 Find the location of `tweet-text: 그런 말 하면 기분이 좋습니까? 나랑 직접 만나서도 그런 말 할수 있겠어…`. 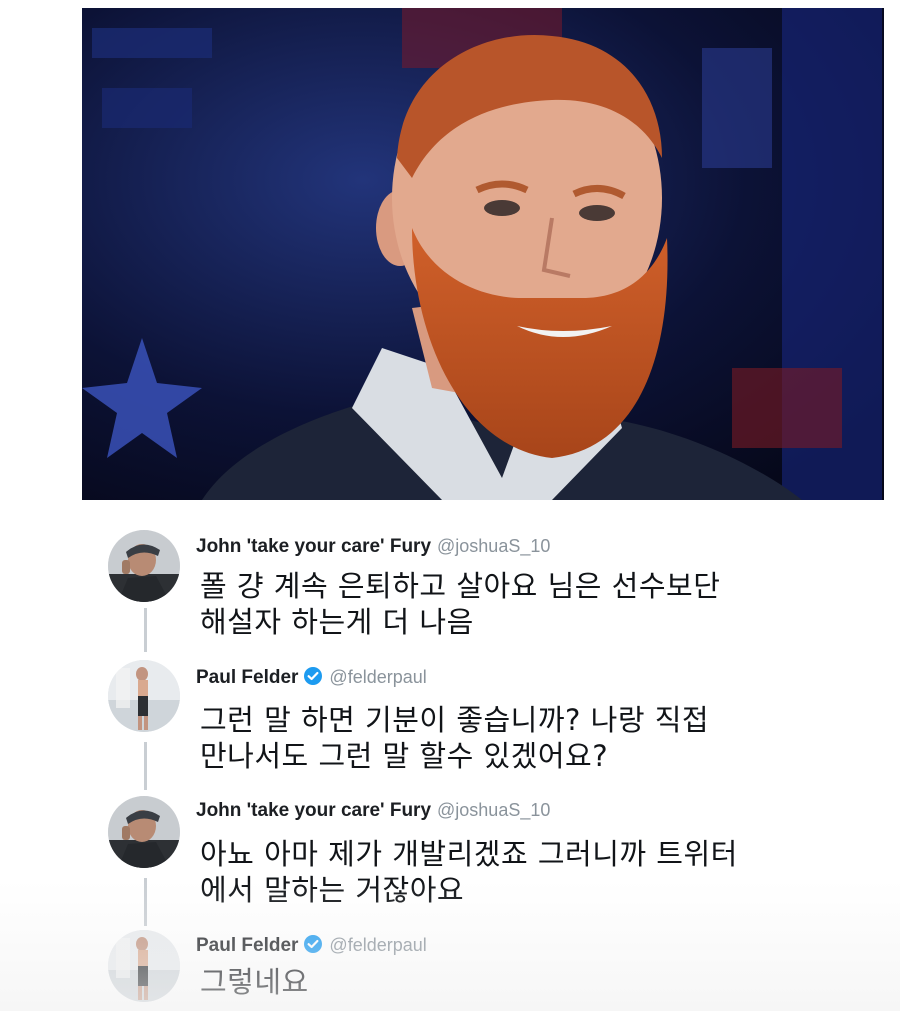

tweet-text: 그런 말 하면 기분이 좋습니까? 나랑 직접 만나서도 그런 말 할수 있겠어… is located at coordinates (454, 738).